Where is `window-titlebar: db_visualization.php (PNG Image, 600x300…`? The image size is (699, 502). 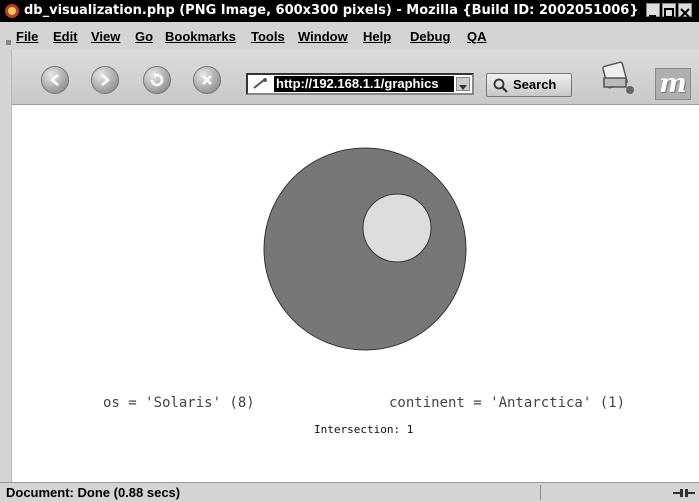
window-titlebar: db_visualization.php (PNG Image, 600x300… is located at coordinates (349, 11).